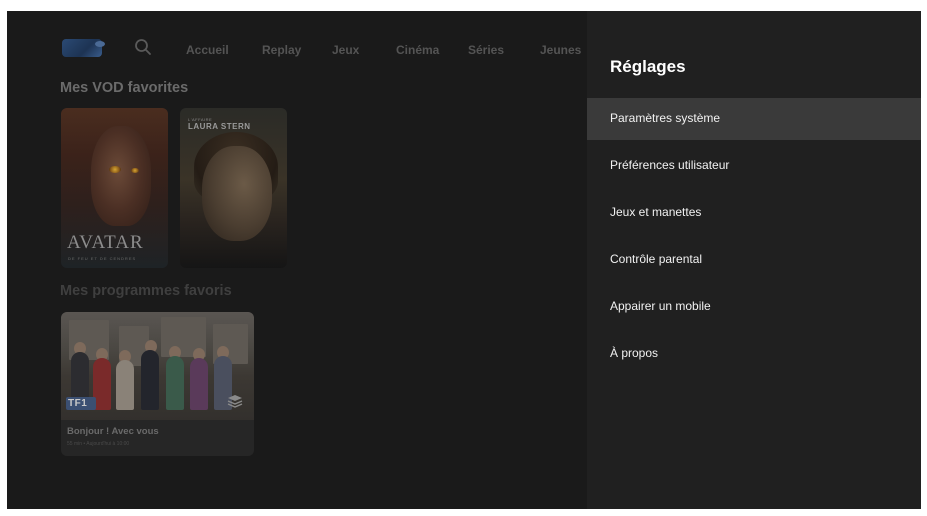 The height and width of the screenshot is (516, 927). Describe the element at coordinates (143, 47) in the screenshot. I see `search-icon` at that location.